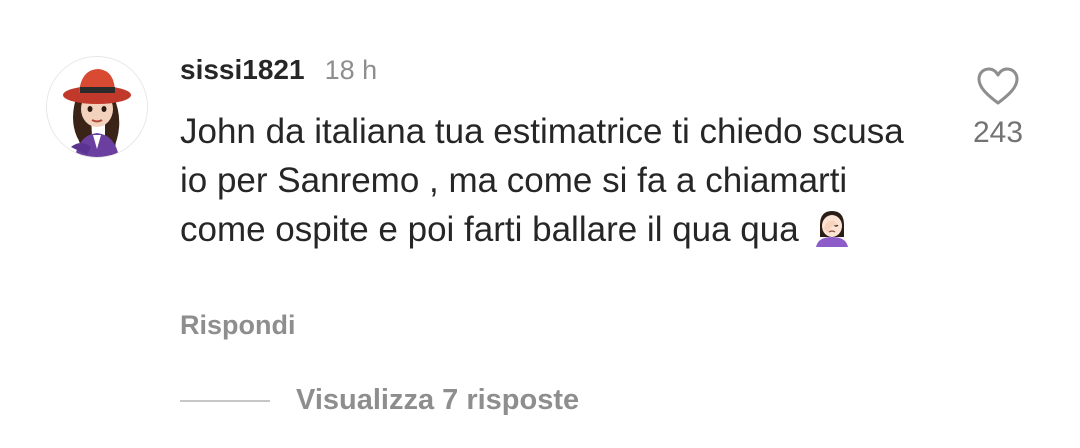 The height and width of the screenshot is (448, 1080). Describe the element at coordinates (351, 70) in the screenshot. I see `comment-timestamp: 18 h` at that location.